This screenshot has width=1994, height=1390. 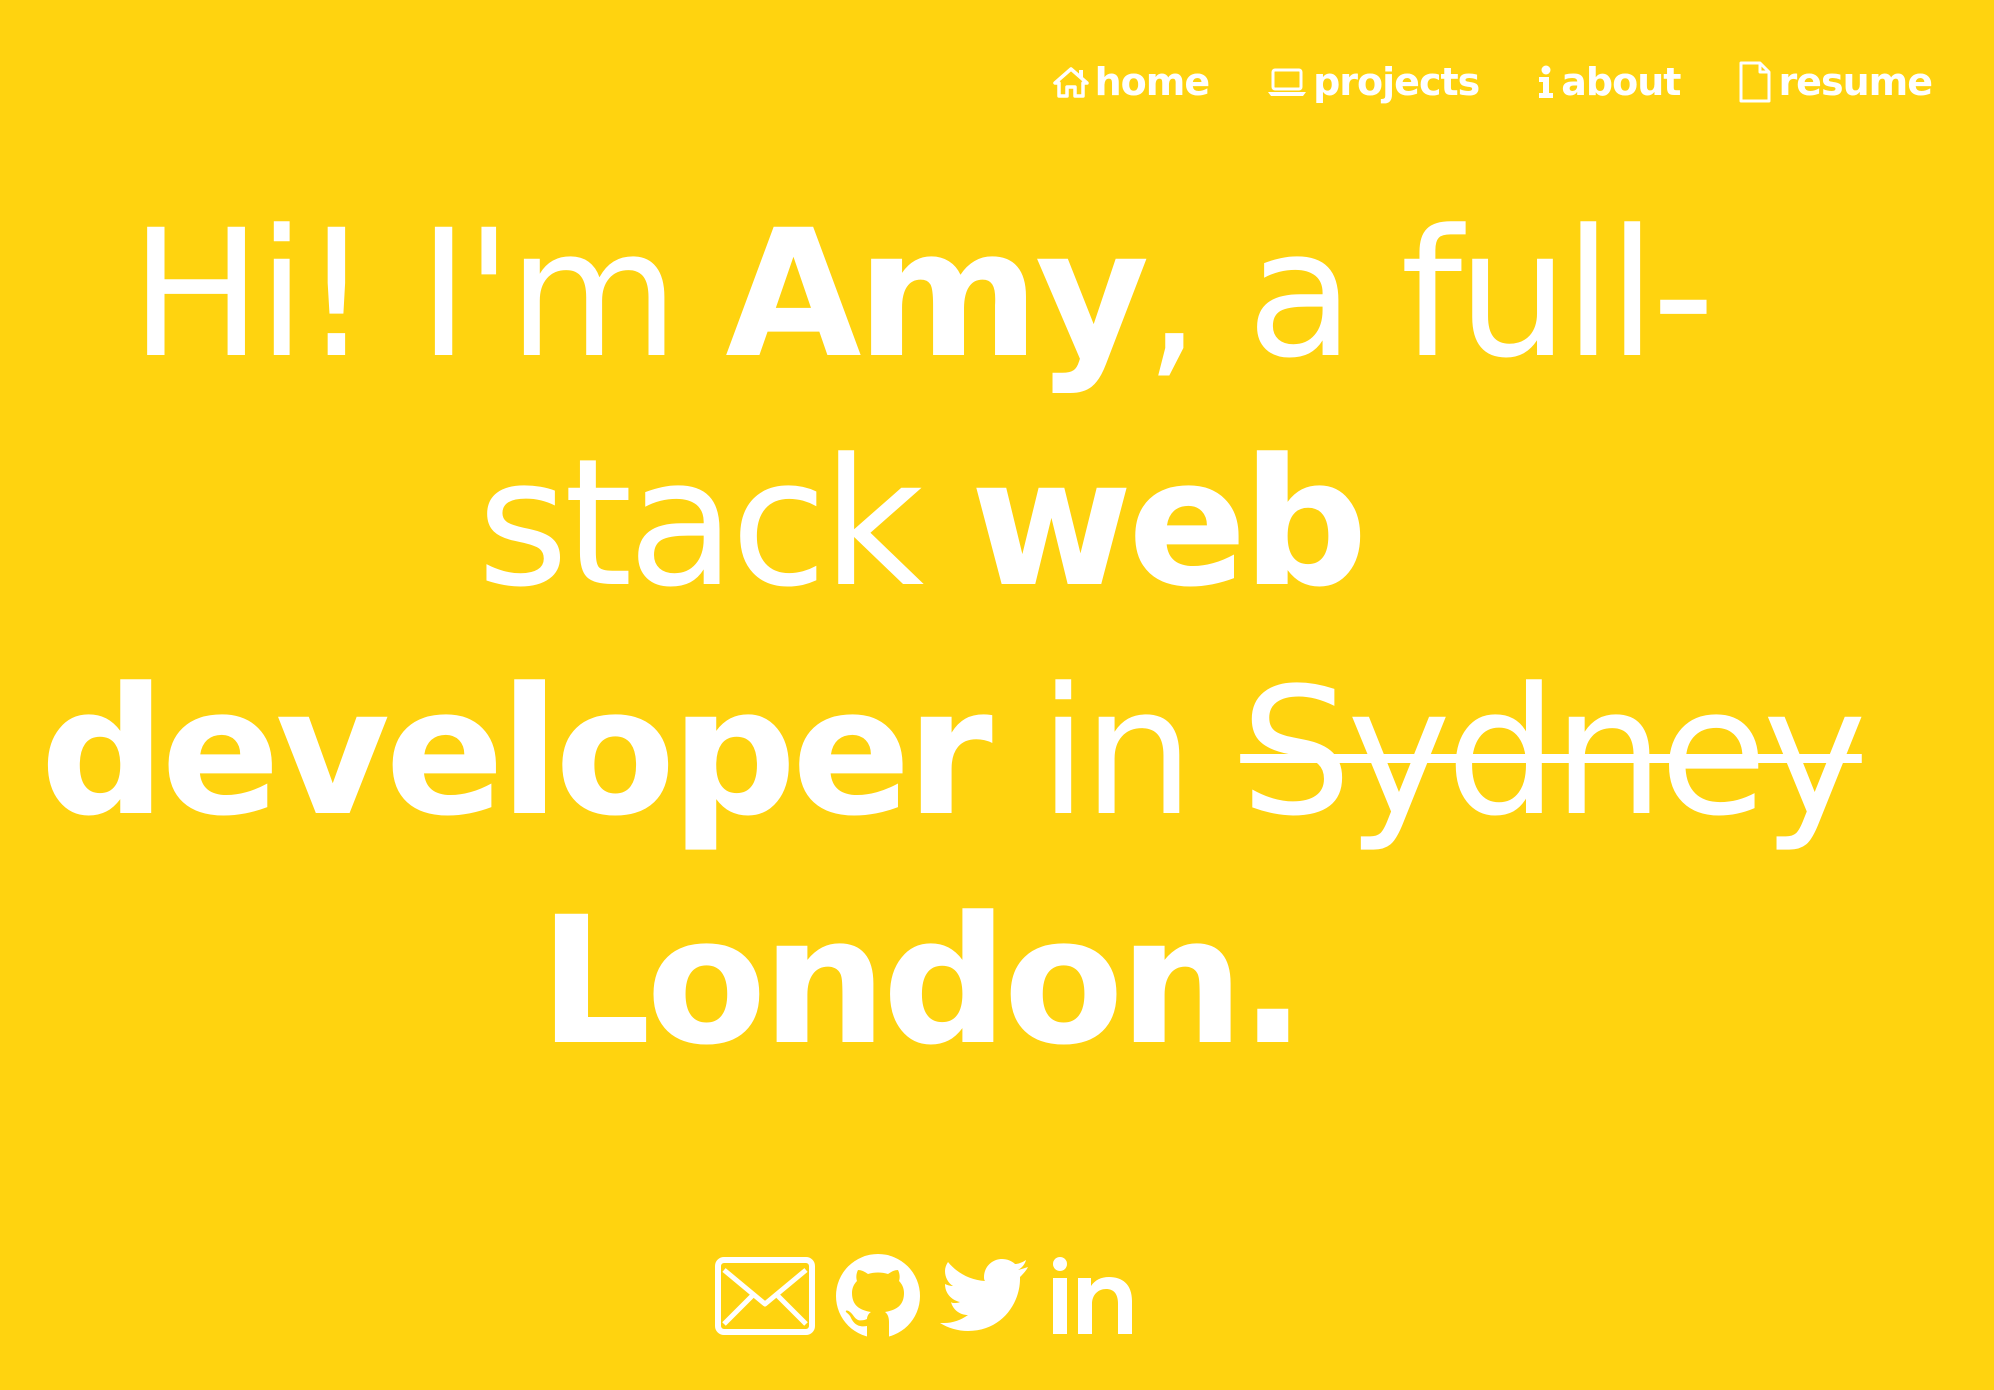 I want to click on social-links, so click(x=927, y=1296).